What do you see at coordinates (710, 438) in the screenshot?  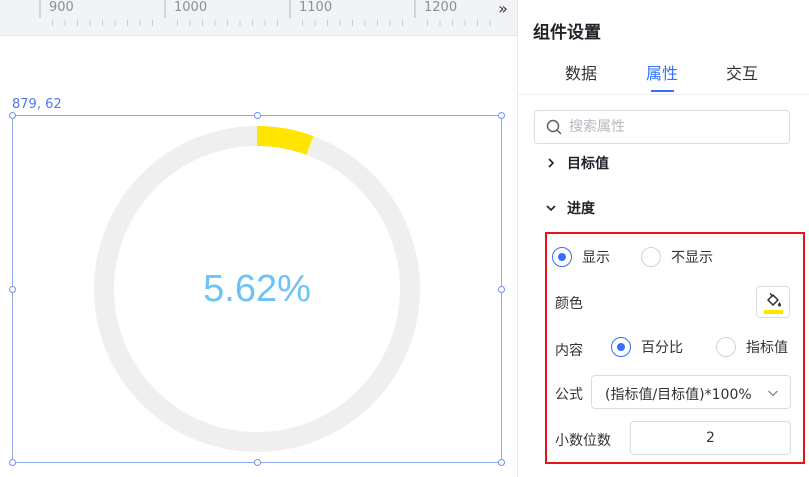 I see `decimals-input` at bounding box center [710, 438].